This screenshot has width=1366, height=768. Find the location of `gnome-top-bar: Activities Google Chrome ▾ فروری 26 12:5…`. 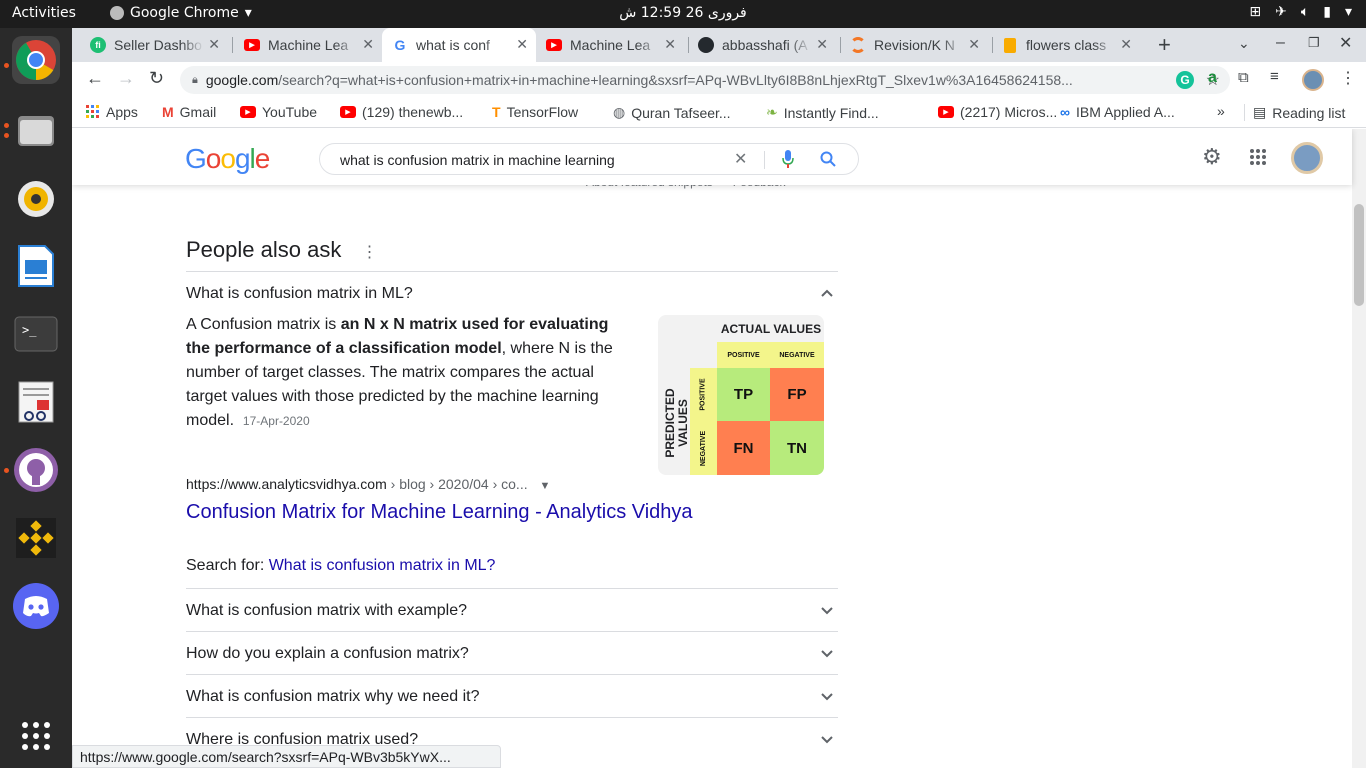

gnome-top-bar: Activities Google Chrome ▾ فروری 26 12:5… is located at coordinates (683, 14).